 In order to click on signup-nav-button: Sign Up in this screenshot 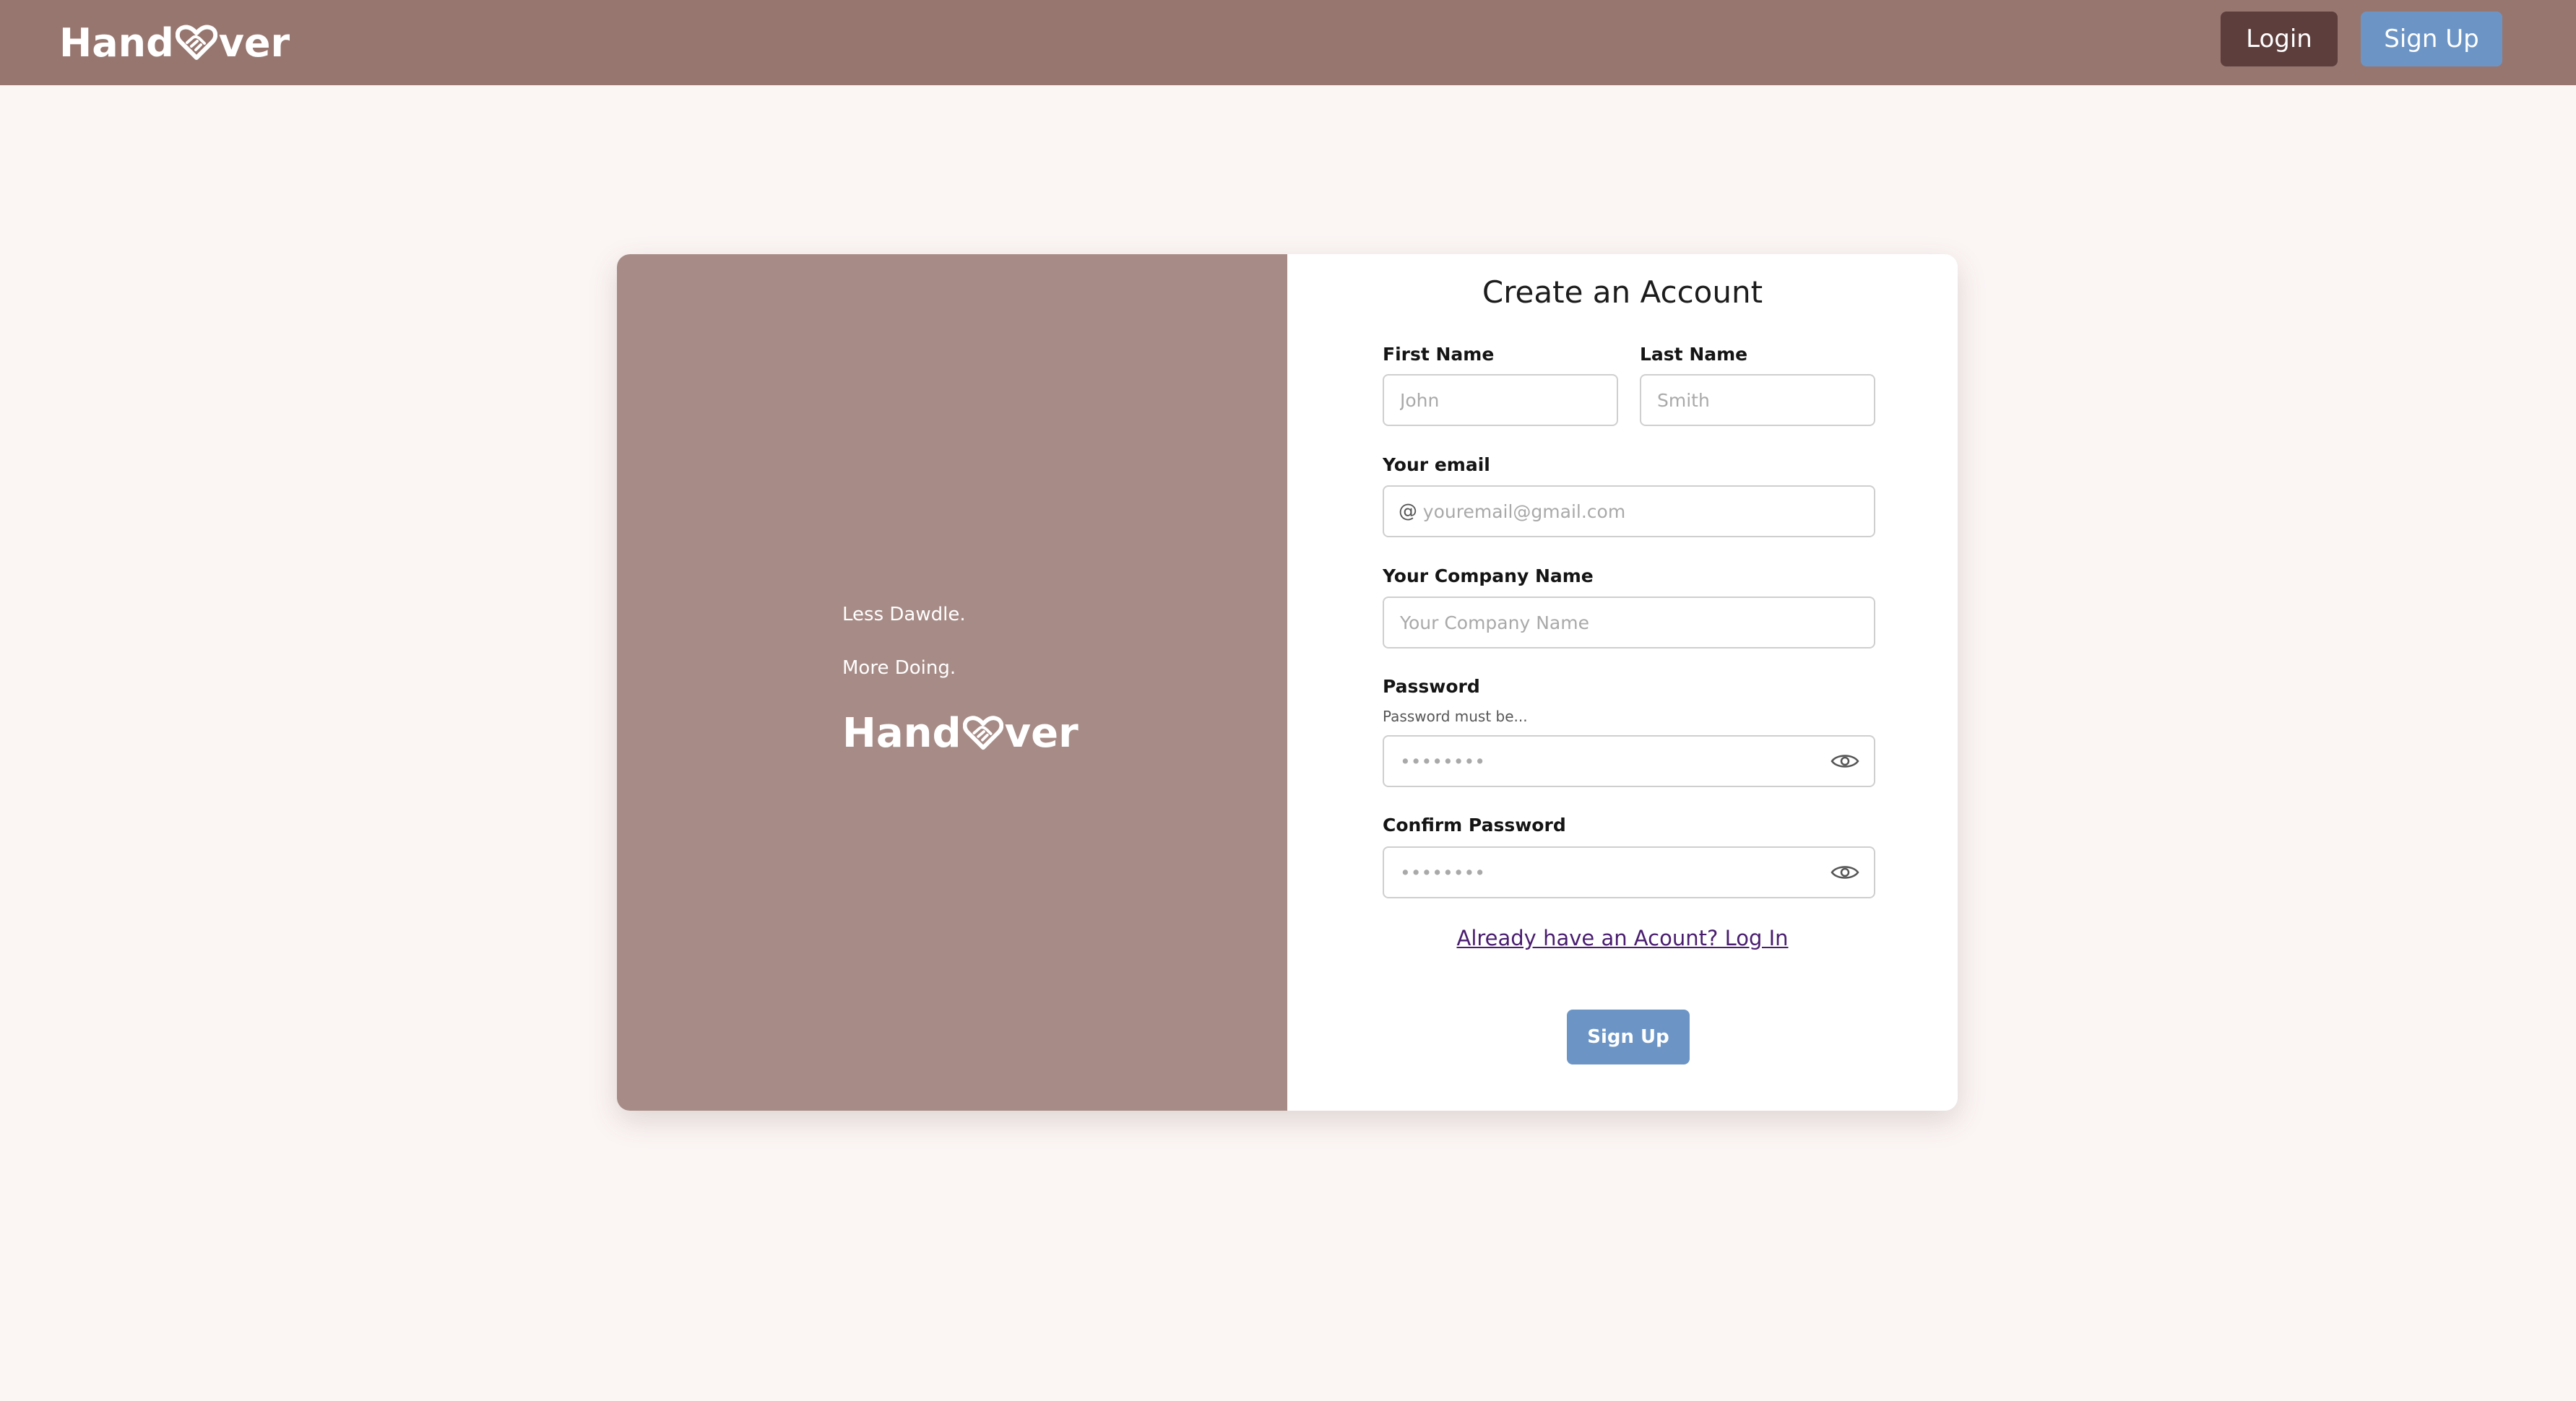, I will do `click(2431, 39)`.